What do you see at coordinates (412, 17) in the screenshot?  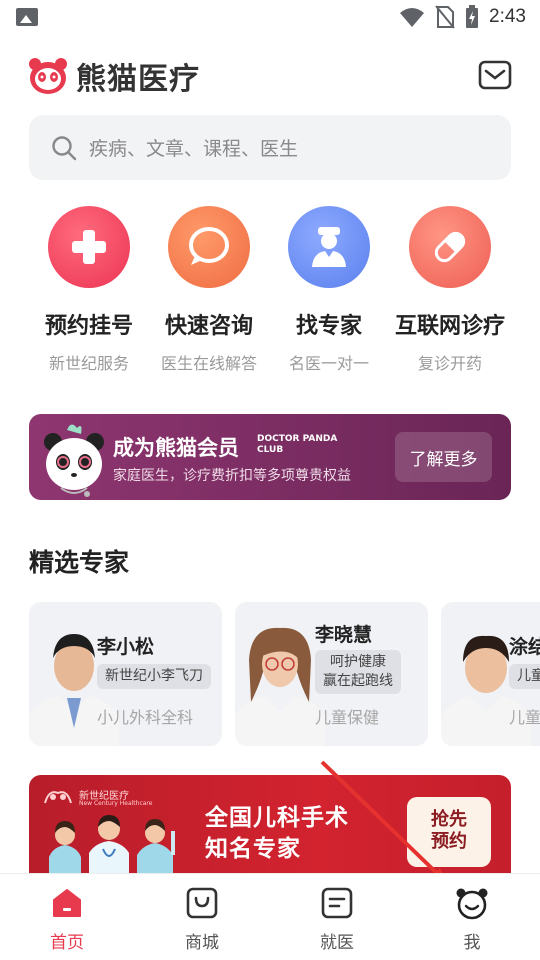 I see `wifi-icon` at bounding box center [412, 17].